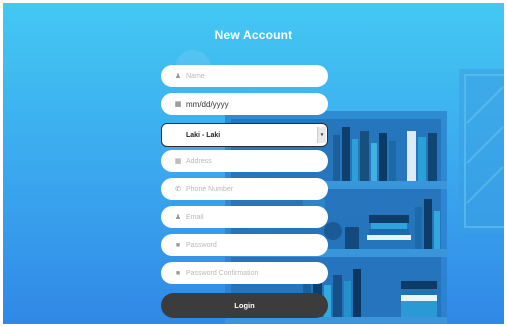 The height and width of the screenshot is (327, 507). I want to click on email-placeholder: Email, so click(195, 217).